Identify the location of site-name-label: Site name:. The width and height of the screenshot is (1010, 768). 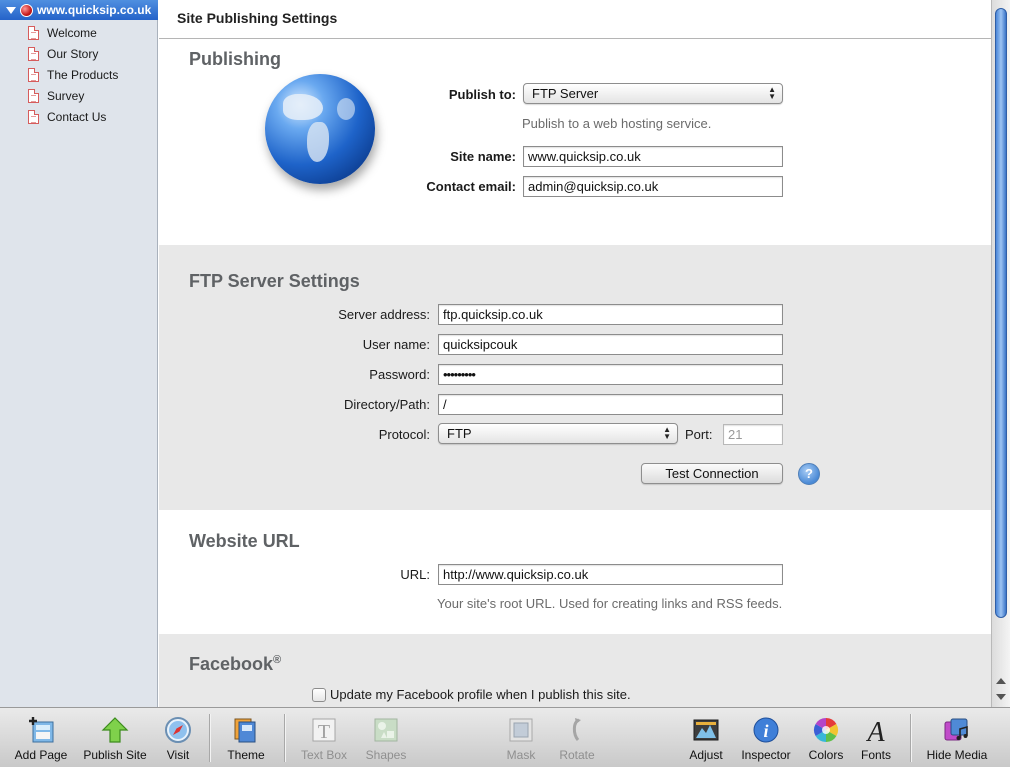
(483, 156).